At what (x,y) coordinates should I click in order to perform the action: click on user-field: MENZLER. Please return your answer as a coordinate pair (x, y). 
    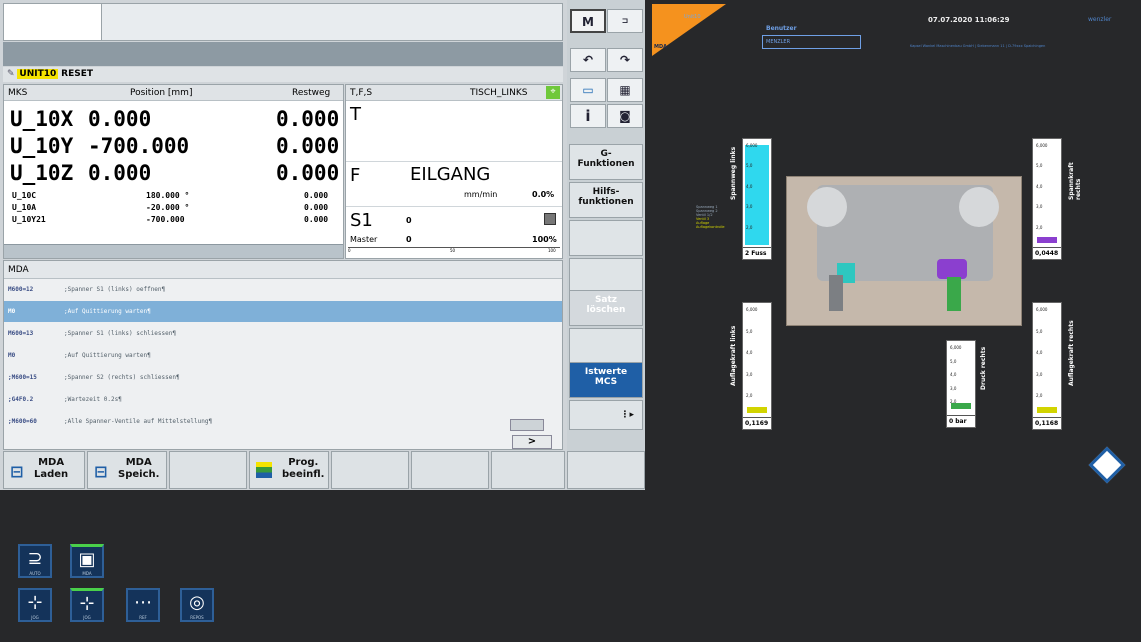
    Looking at the image, I should click on (811, 42).